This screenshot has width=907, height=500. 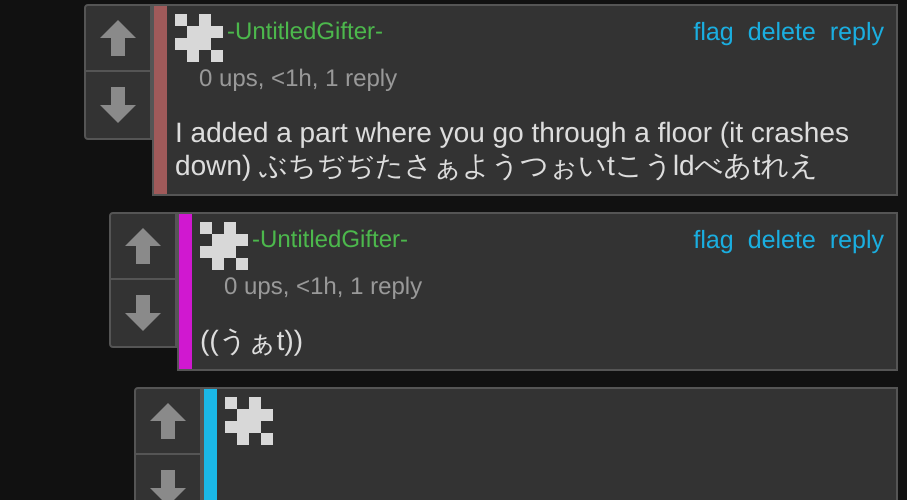 I want to click on comment-body: I added a part where you go through a floor (it crashes down) ぶちぢぢたさぁようつぉいtこうldべあtれえ, so click(x=512, y=149).